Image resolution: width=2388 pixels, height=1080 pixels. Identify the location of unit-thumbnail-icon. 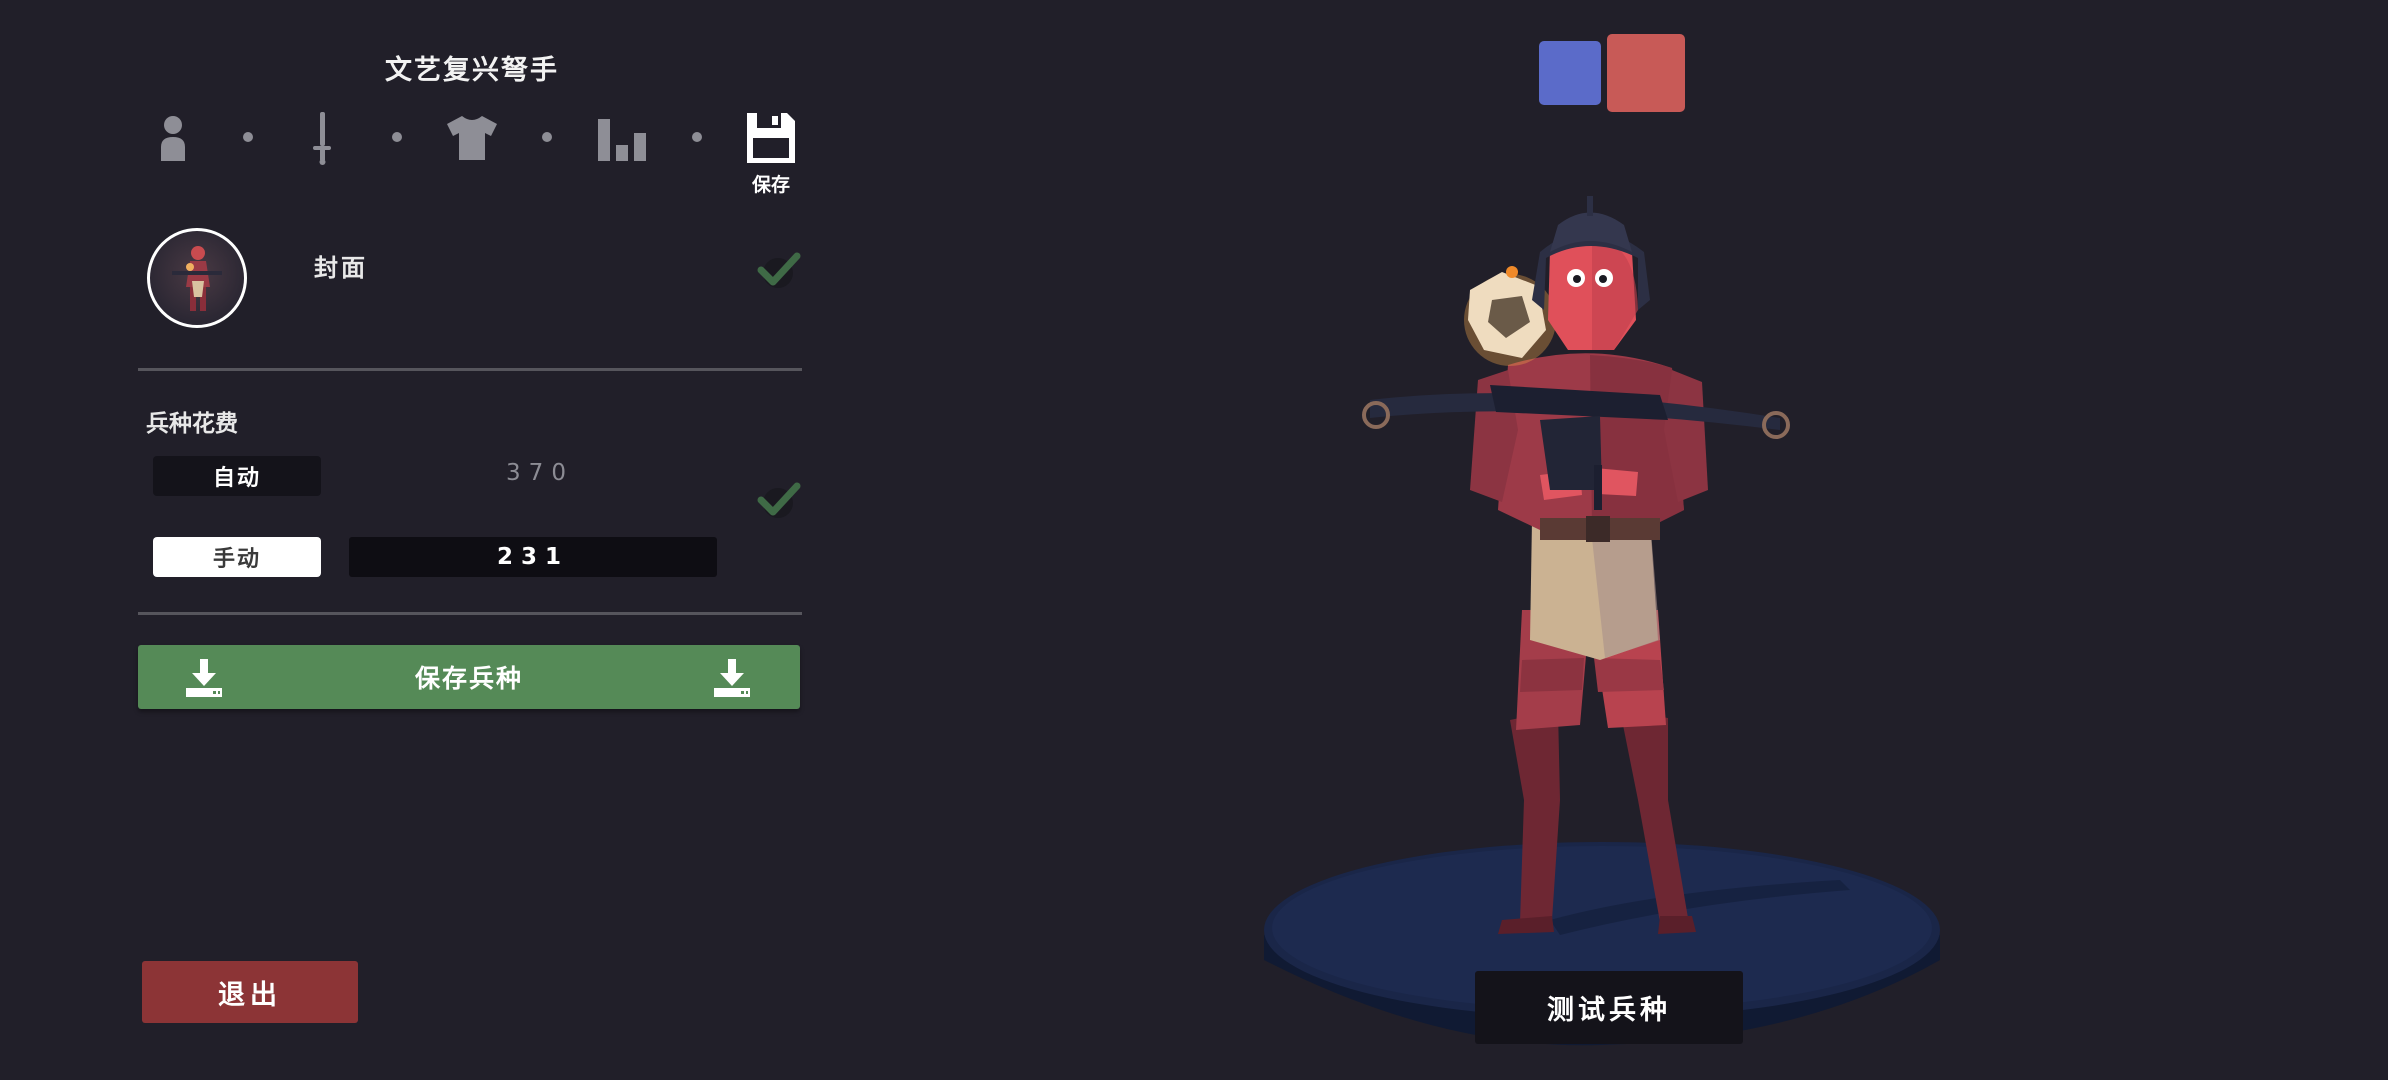
(197, 278).